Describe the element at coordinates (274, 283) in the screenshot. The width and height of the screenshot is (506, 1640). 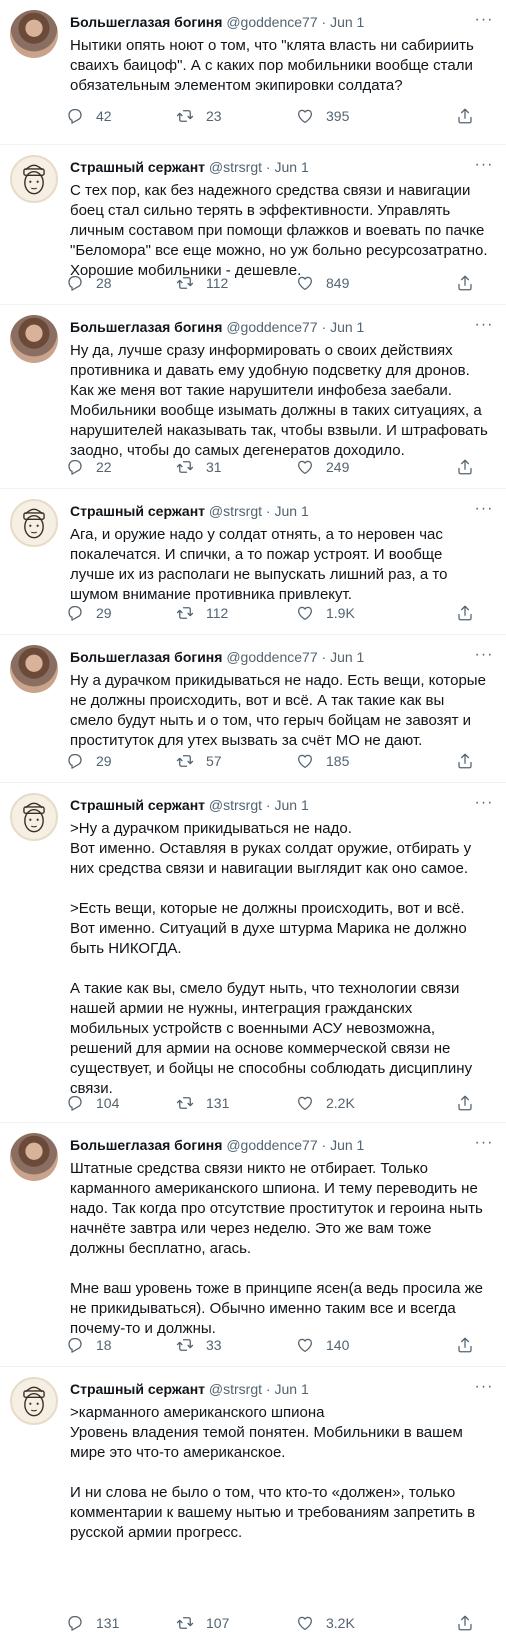
I see `tweet-actions: 28 112 849` at that location.